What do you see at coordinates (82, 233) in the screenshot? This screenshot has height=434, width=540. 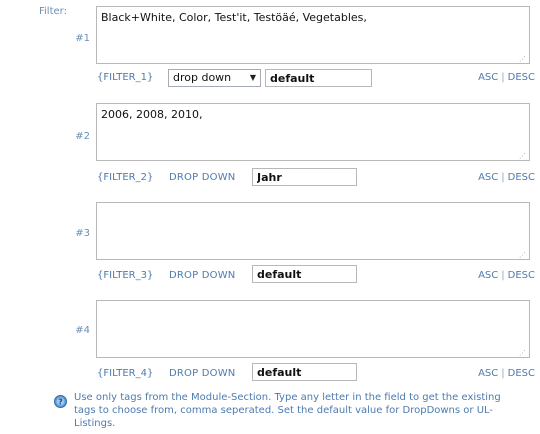 I see `filter-number-3: #3` at bounding box center [82, 233].